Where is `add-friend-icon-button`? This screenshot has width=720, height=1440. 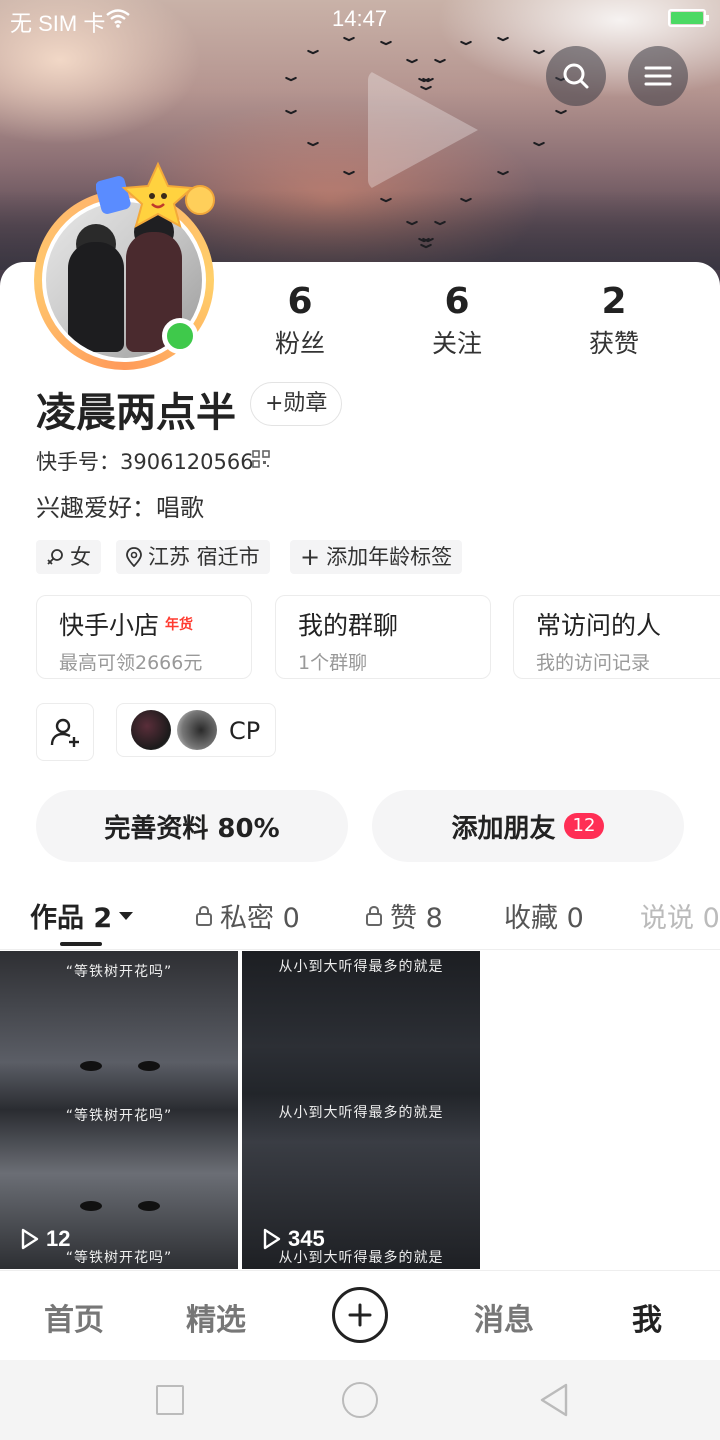
add-friend-icon-button is located at coordinates (65, 732).